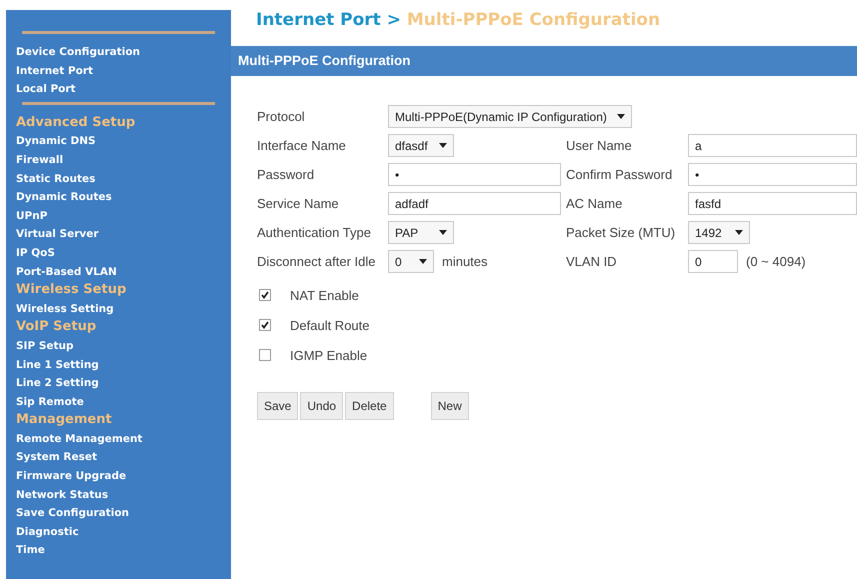  I want to click on field-label: Interface Name, so click(302, 145).